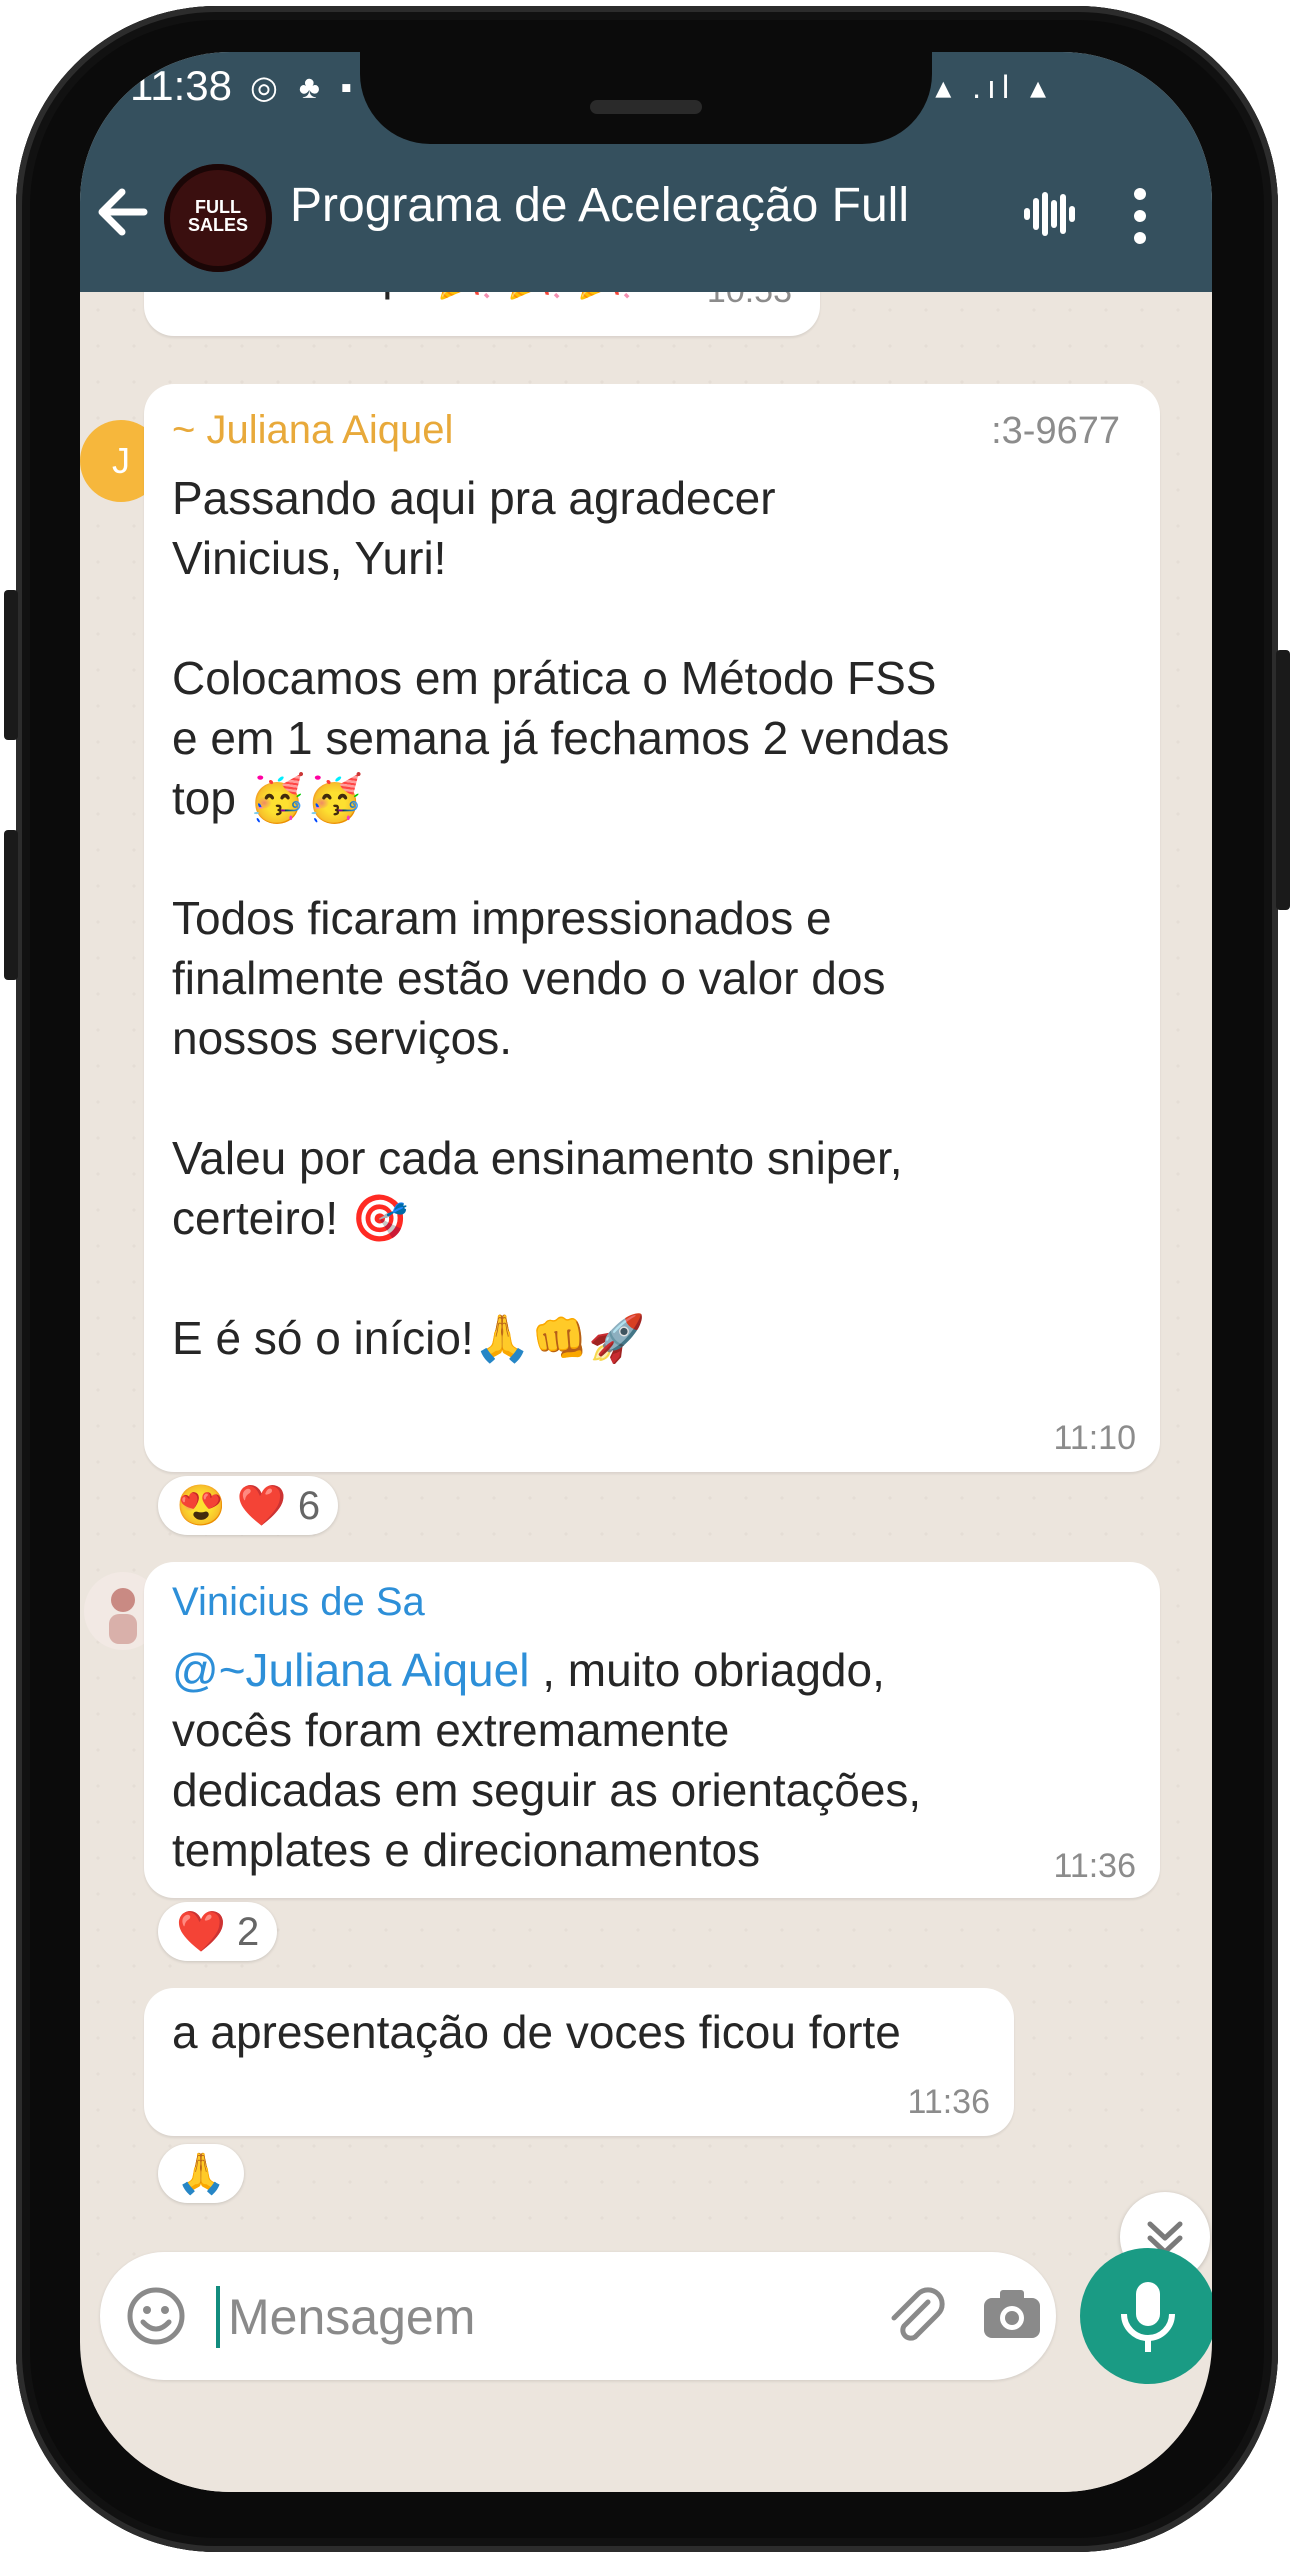 The image size is (1292, 2560). I want to click on notch, so click(646, 98).